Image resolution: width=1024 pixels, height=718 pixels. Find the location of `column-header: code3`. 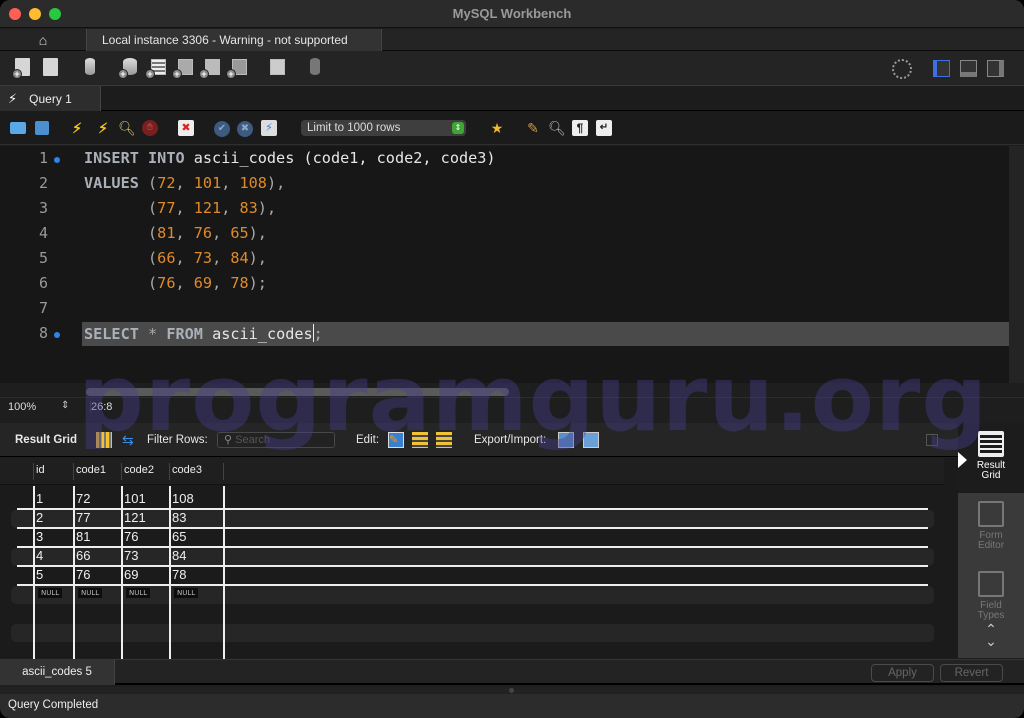

column-header: code3 is located at coordinates (187, 470).